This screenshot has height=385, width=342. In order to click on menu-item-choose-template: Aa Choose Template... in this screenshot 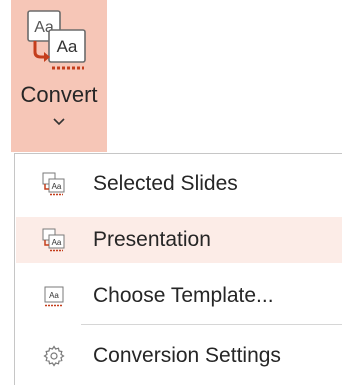, I will do `click(179, 296)`.